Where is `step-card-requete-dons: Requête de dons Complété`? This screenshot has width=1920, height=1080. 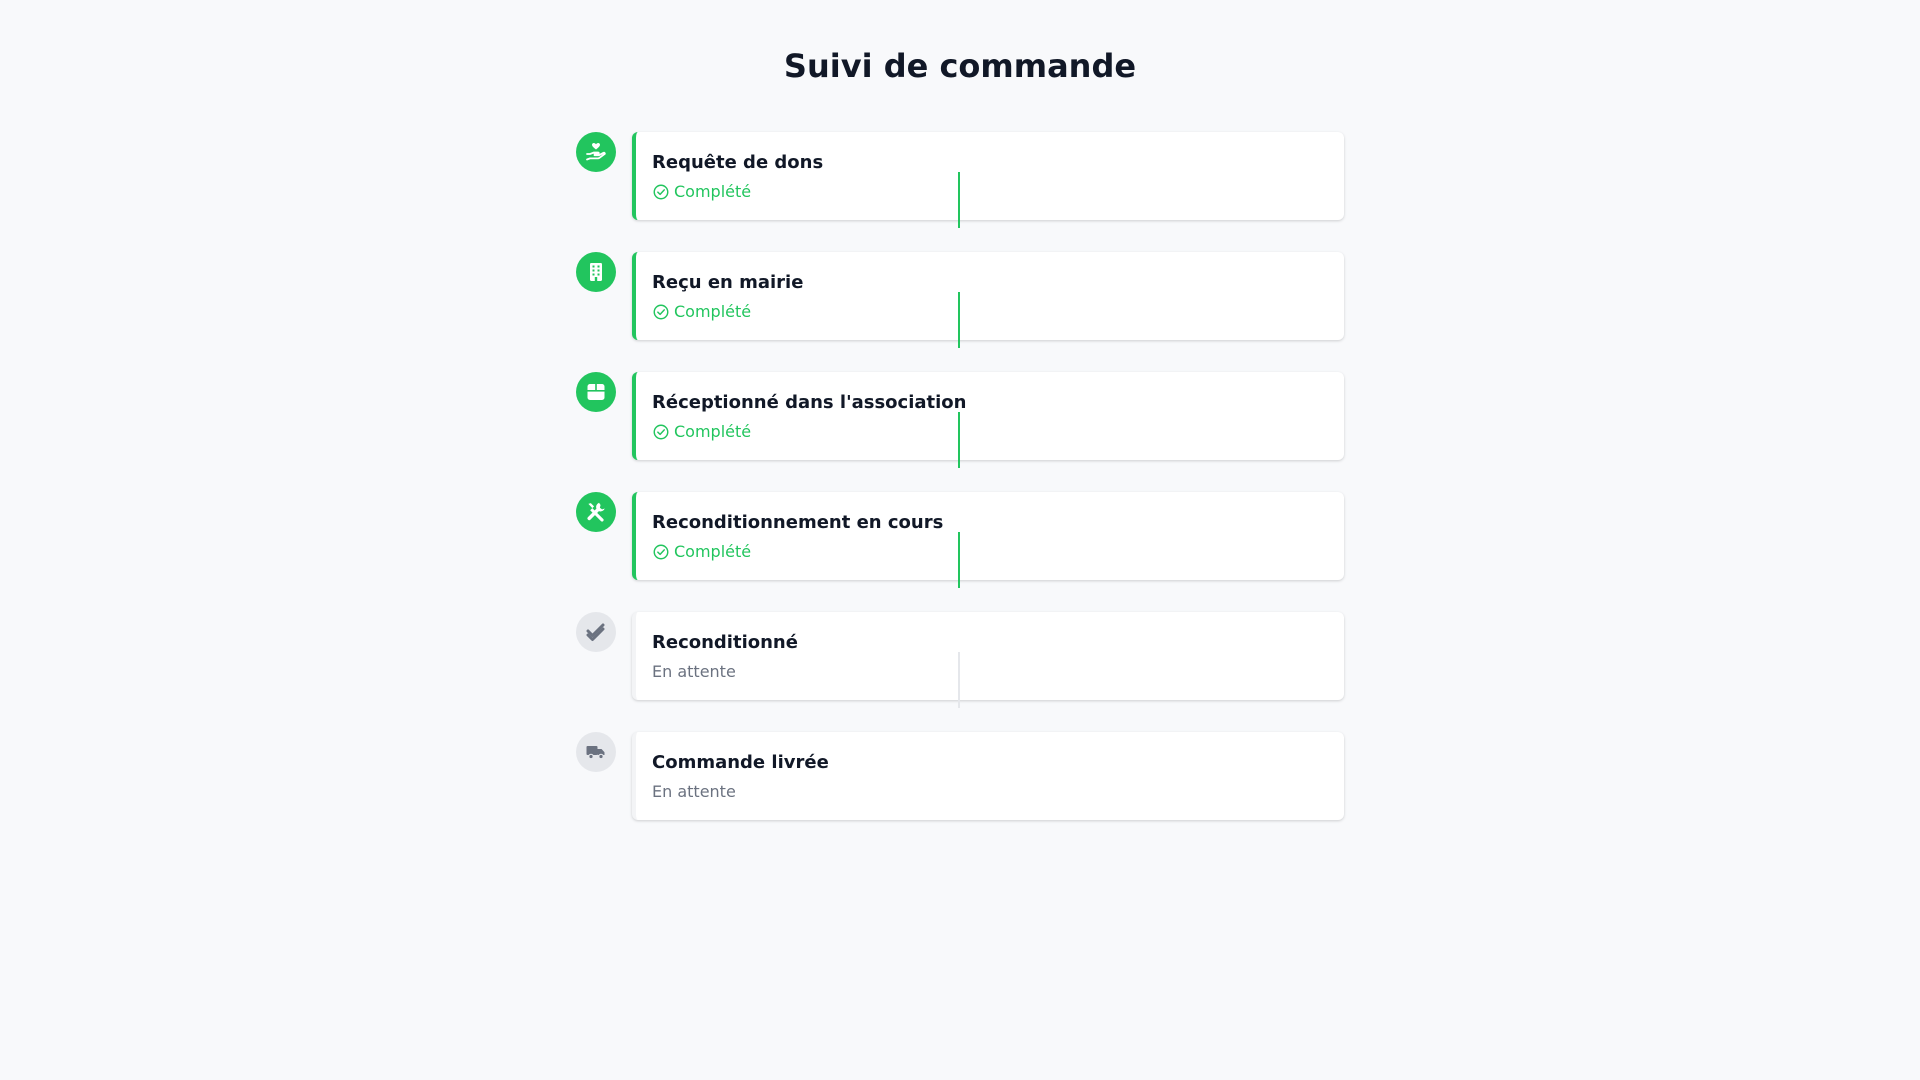
step-card-requete-dons: Requête de dons Complété is located at coordinates (988, 176).